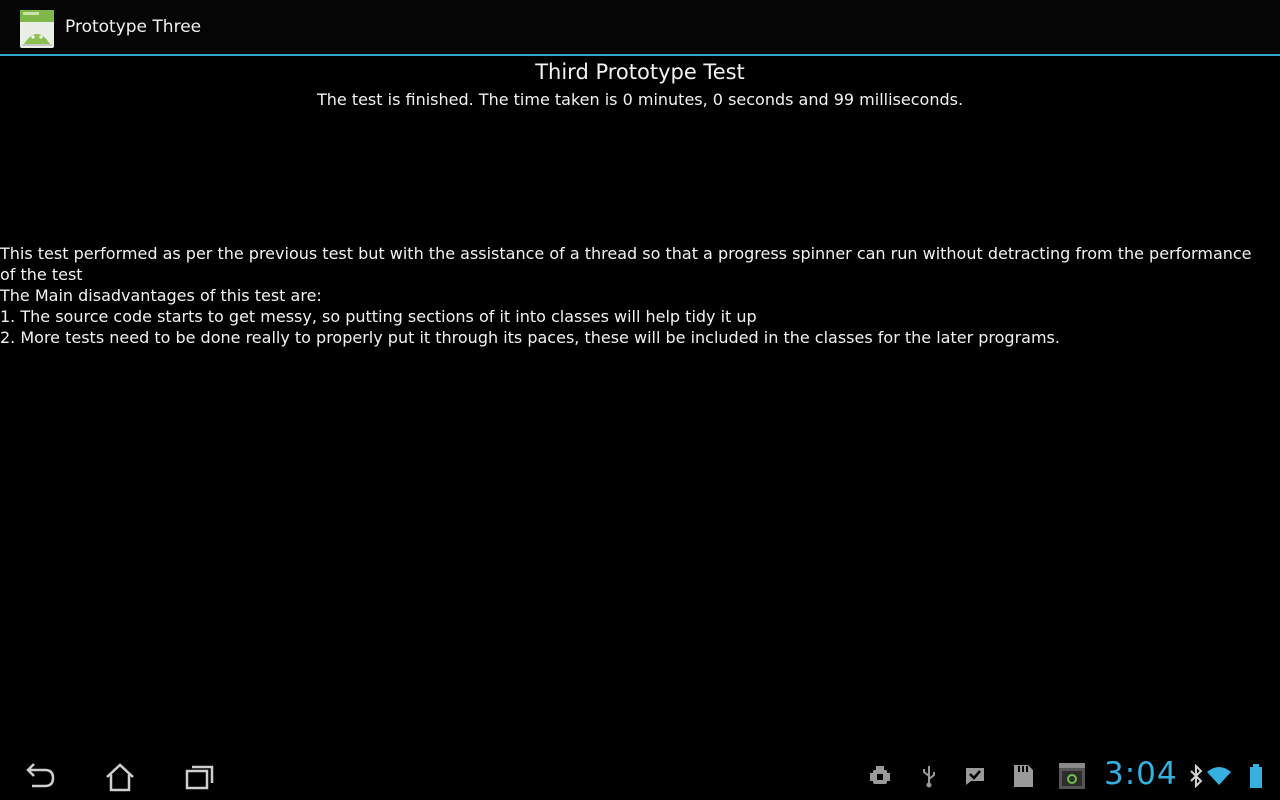 The width and height of the screenshot is (1280, 800). Describe the element at coordinates (200, 777) in the screenshot. I see `recent-apps-icon` at that location.